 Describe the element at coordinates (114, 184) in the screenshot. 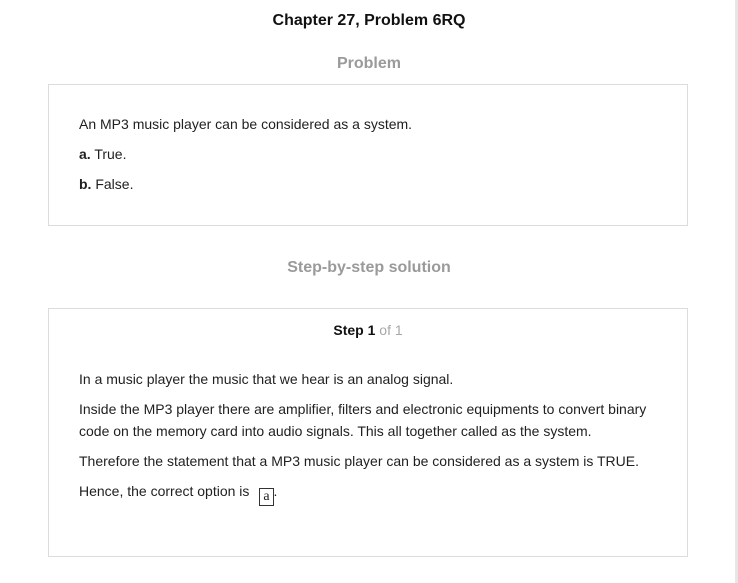

I see `option-b-text: False.` at that location.